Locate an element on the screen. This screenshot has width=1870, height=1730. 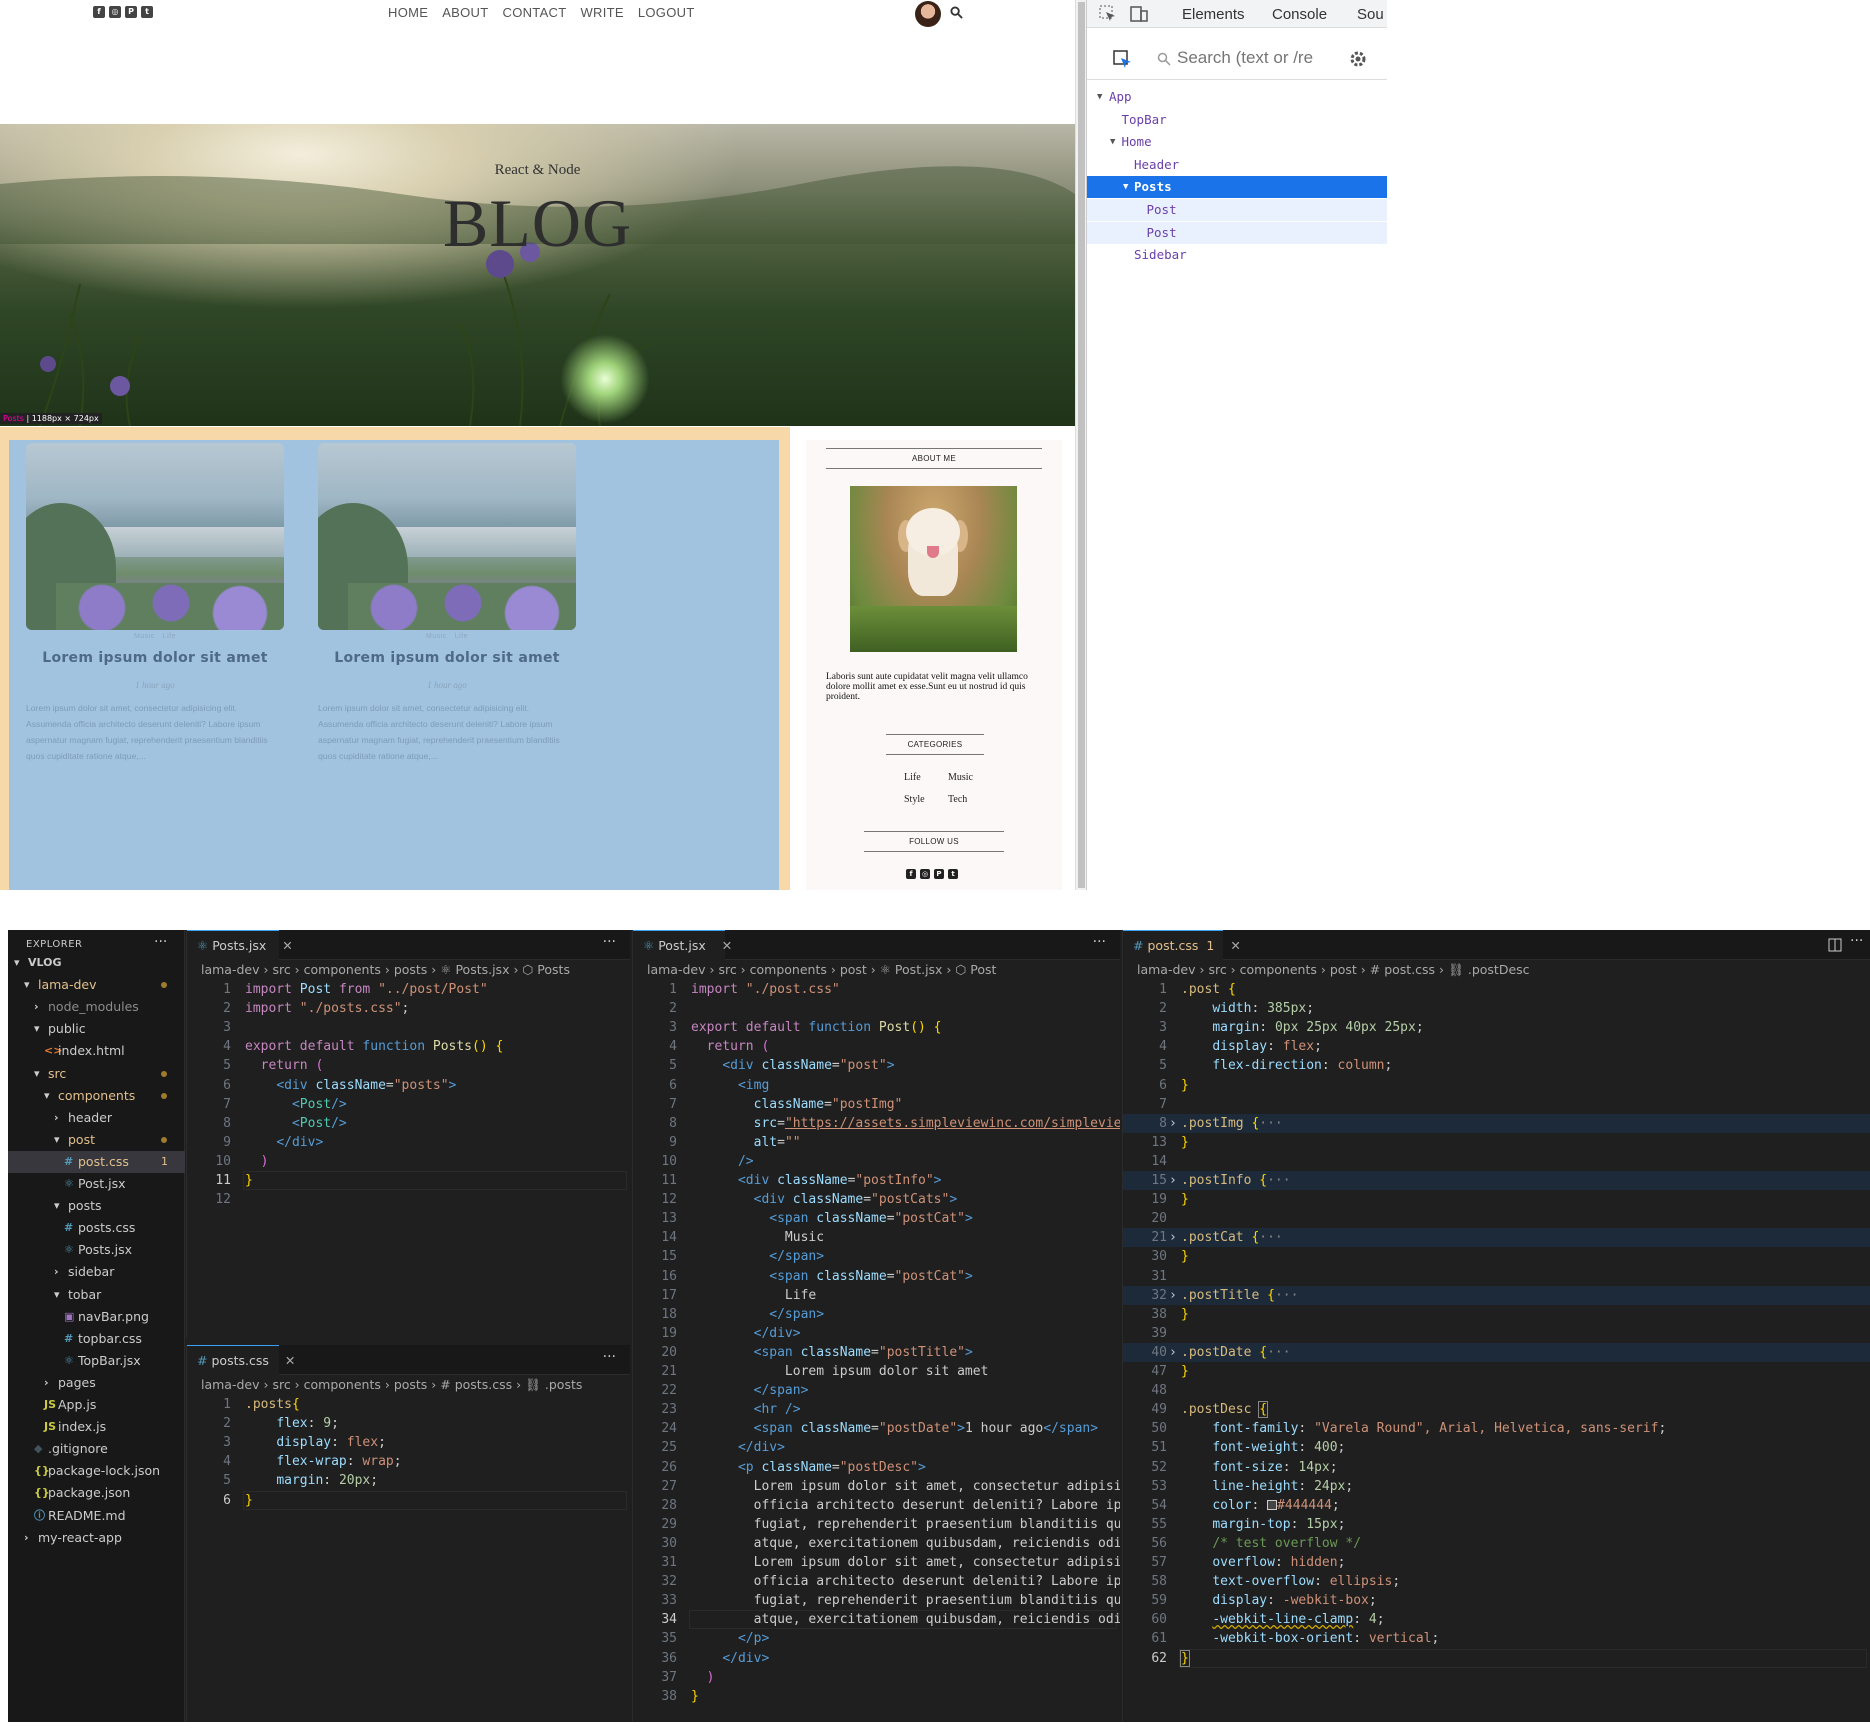
code-line: <Post/> is located at coordinates (296, 1104).